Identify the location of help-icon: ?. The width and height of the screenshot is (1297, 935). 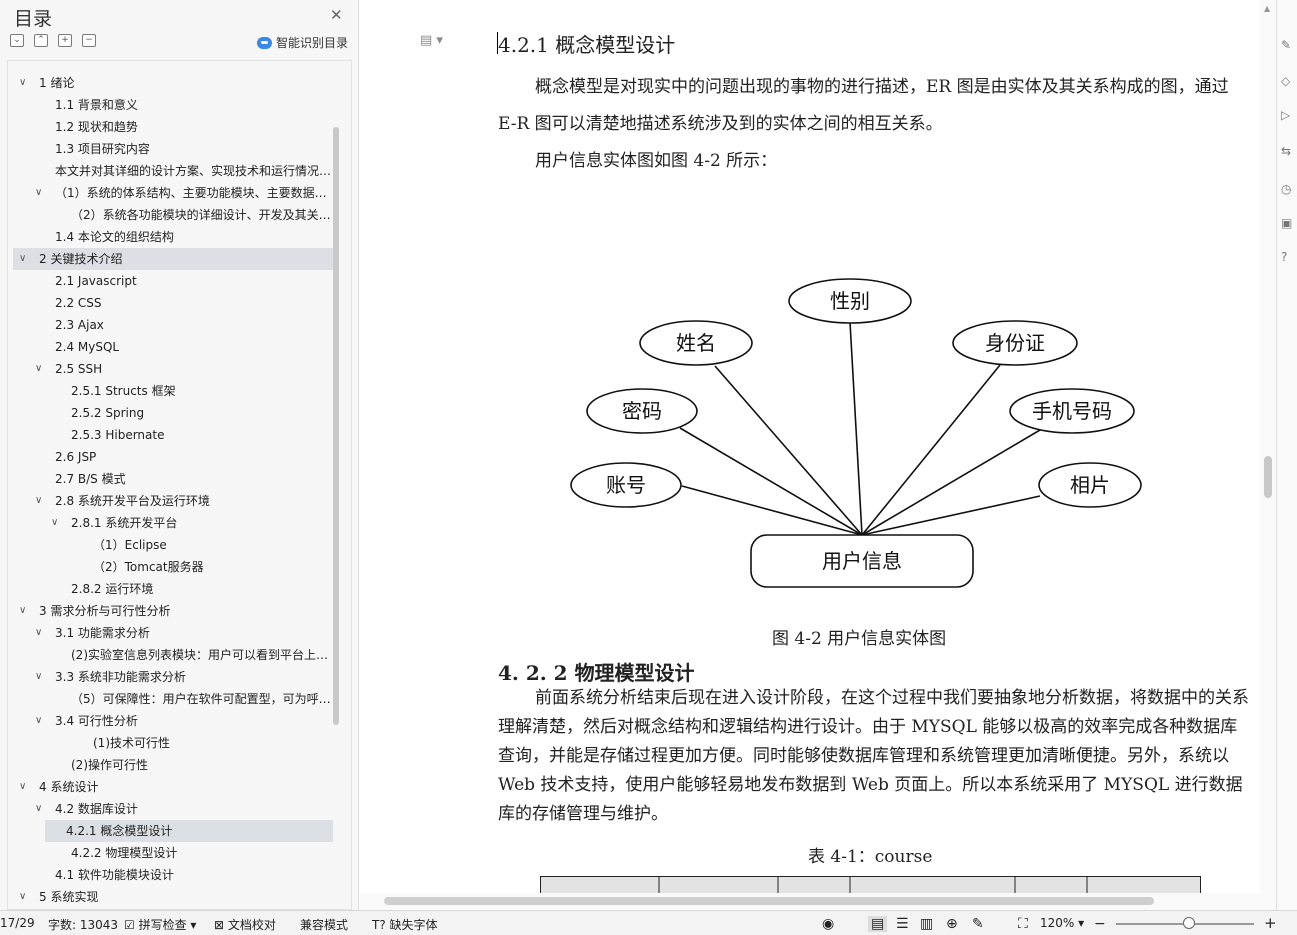
(1284, 257).